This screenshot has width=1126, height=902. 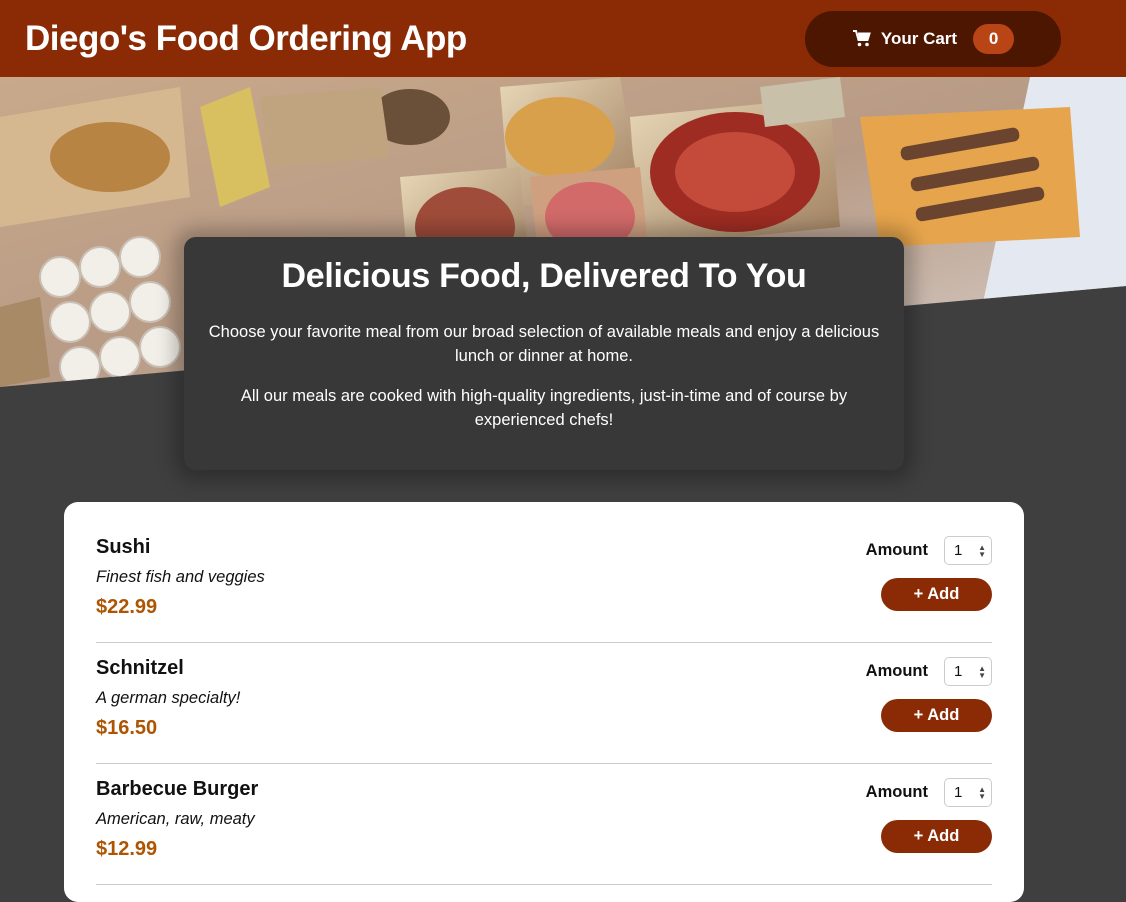 I want to click on meal-name: Sushi, so click(x=123, y=547).